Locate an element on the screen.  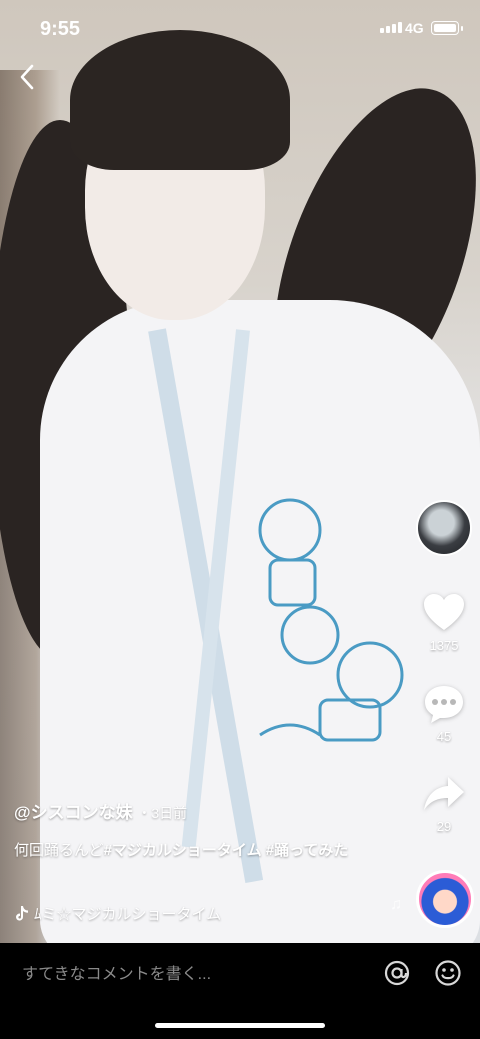
comment-bubble-icon is located at coordinates (444, 704).